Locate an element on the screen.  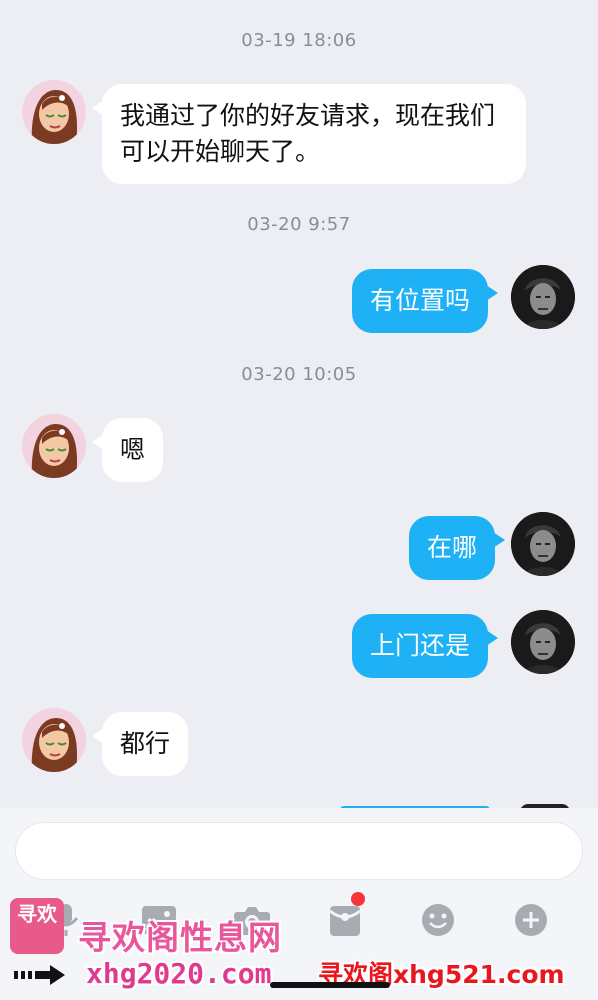
watermark-url: xhg2020.com is located at coordinates (179, 973).